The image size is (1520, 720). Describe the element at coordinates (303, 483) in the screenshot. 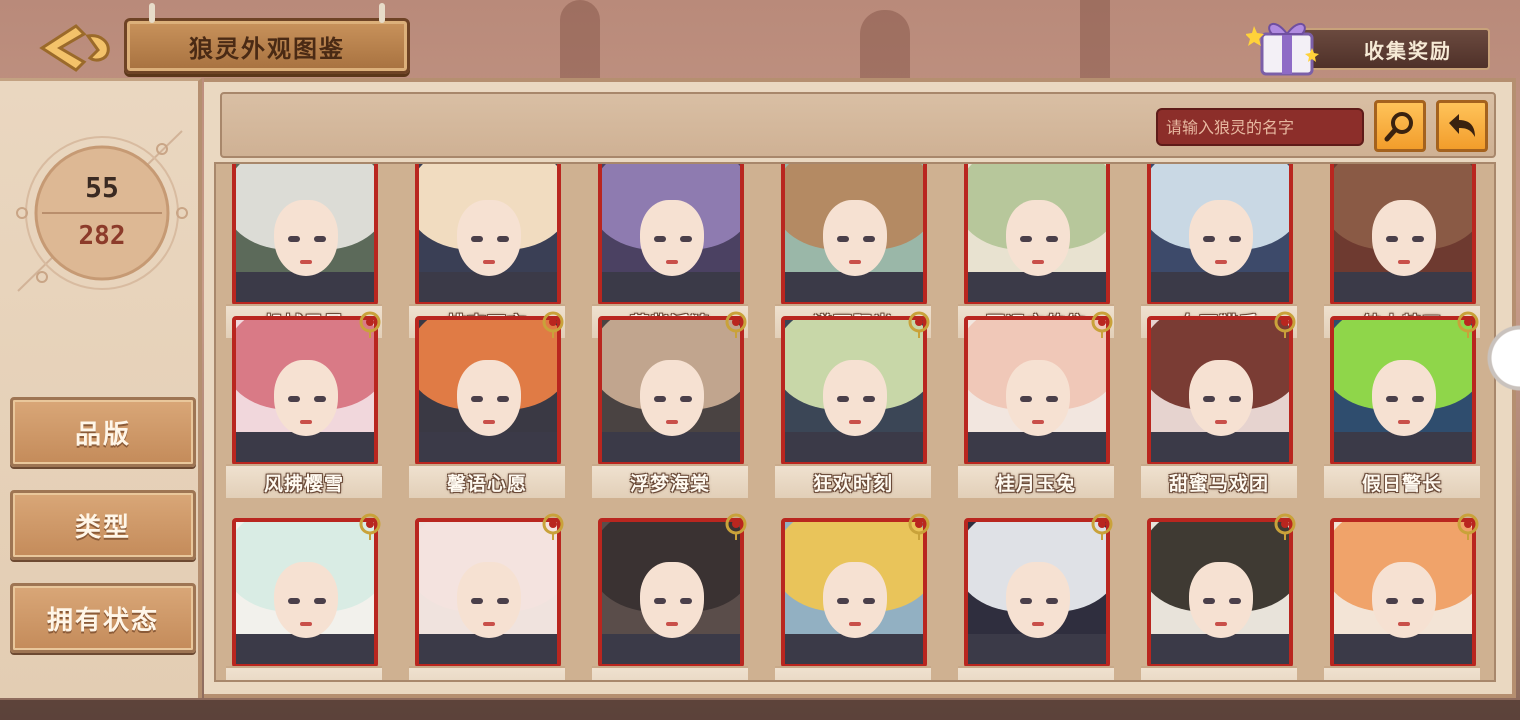

I see `skin-name: 风拂樱雪` at that location.